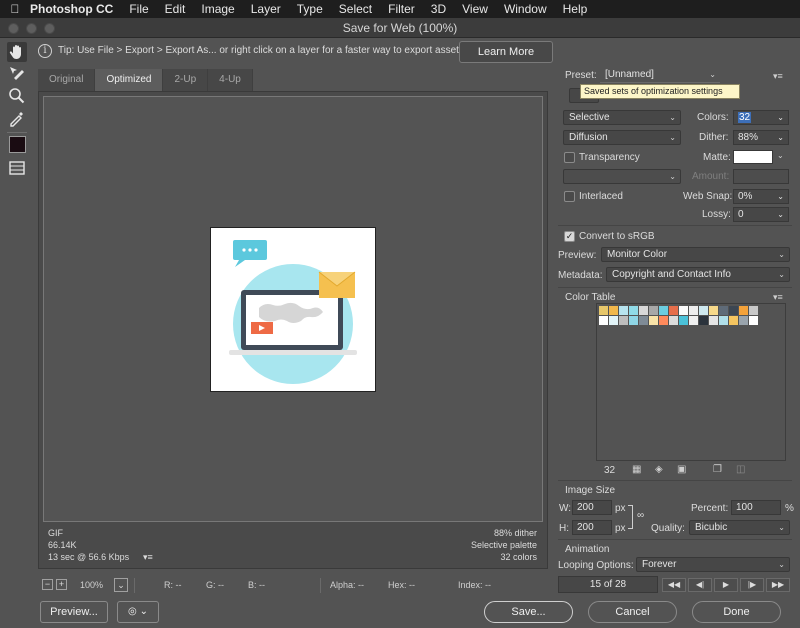 The height and width of the screenshot is (628, 800). I want to click on preset-select: [Unnamed] ⌄, so click(660, 75).